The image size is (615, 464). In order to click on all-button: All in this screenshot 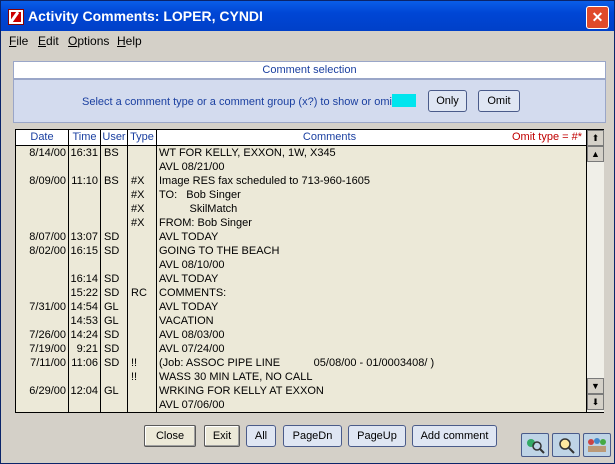, I will do `click(261, 436)`.